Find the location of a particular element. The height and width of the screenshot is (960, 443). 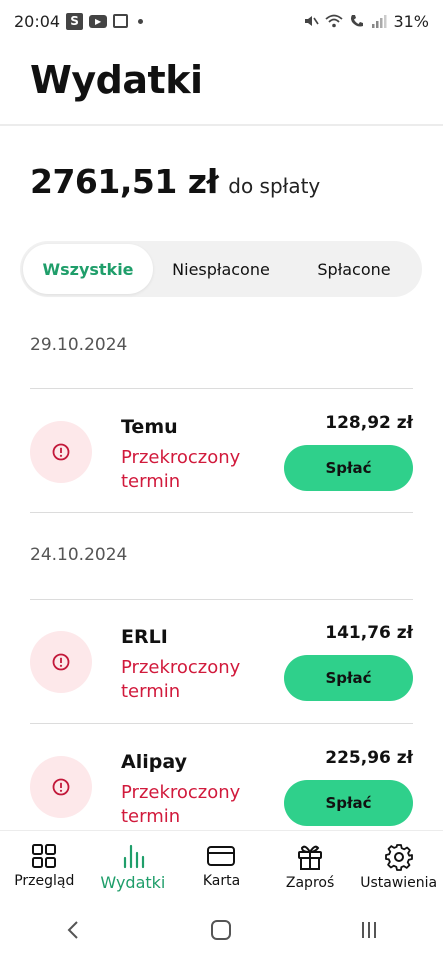

status-left: 20:04 S ▶ is located at coordinates (79, 21).